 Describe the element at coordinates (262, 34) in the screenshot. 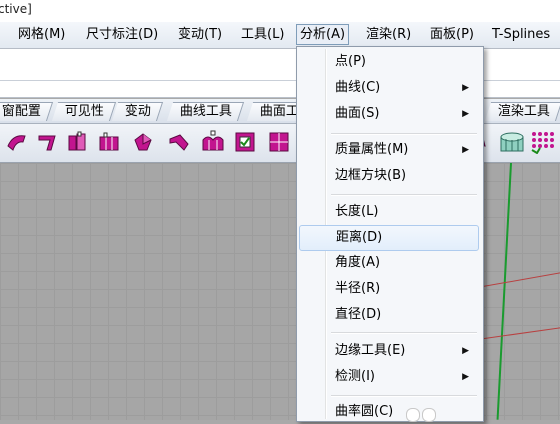

I see `menu-tools: 工具(L)` at that location.